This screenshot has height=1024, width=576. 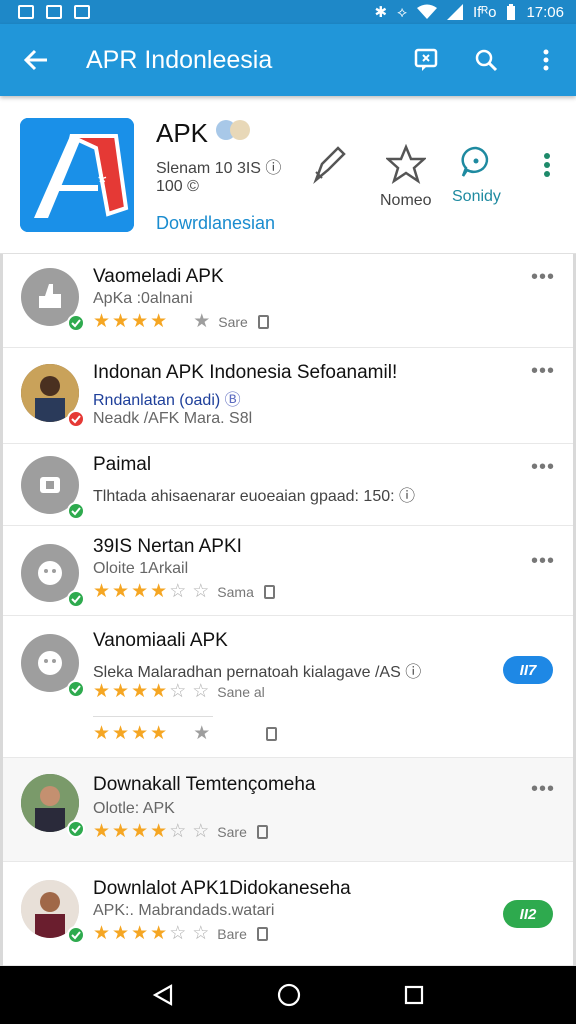 What do you see at coordinates (528, 670) in the screenshot?
I see `version-badge: II7` at bounding box center [528, 670].